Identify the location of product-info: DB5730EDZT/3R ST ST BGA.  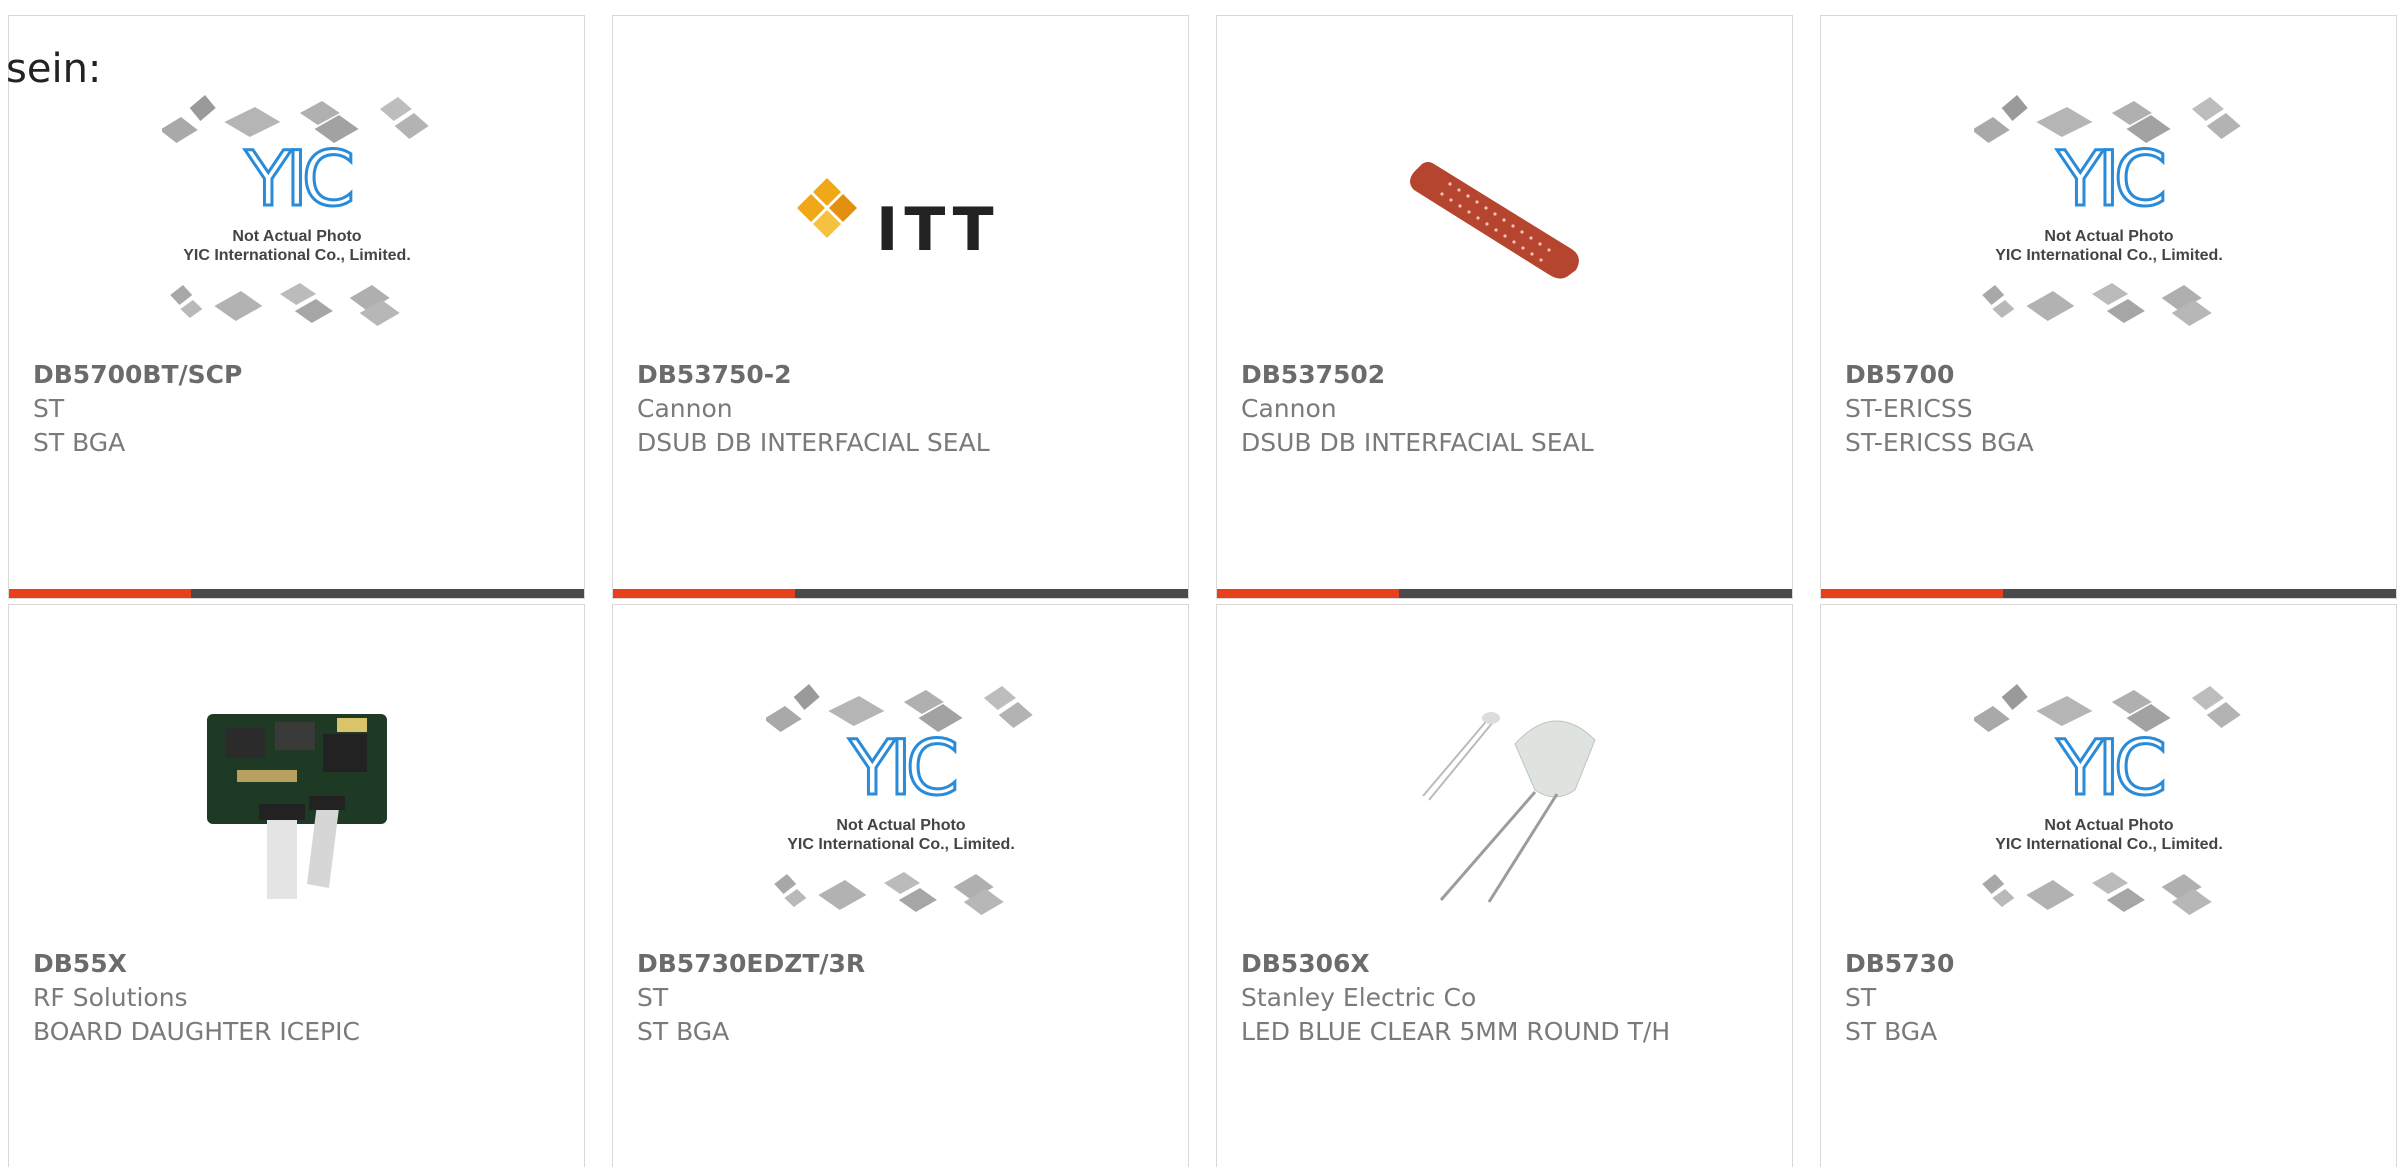
(900, 998).